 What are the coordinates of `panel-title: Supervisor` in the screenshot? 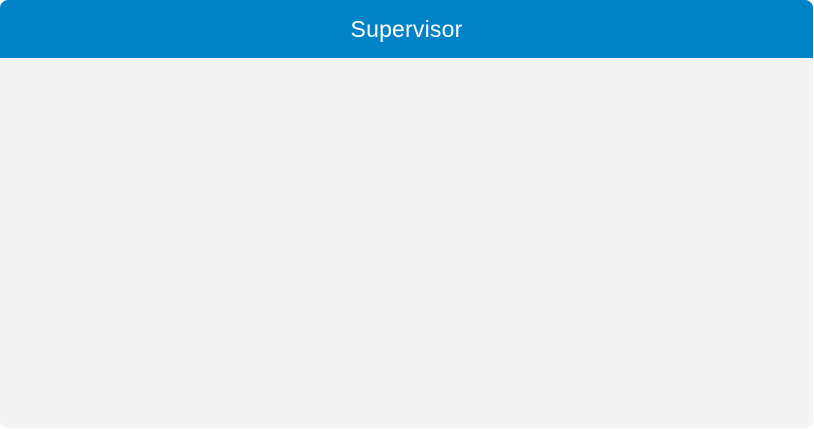 It's located at (406, 28).